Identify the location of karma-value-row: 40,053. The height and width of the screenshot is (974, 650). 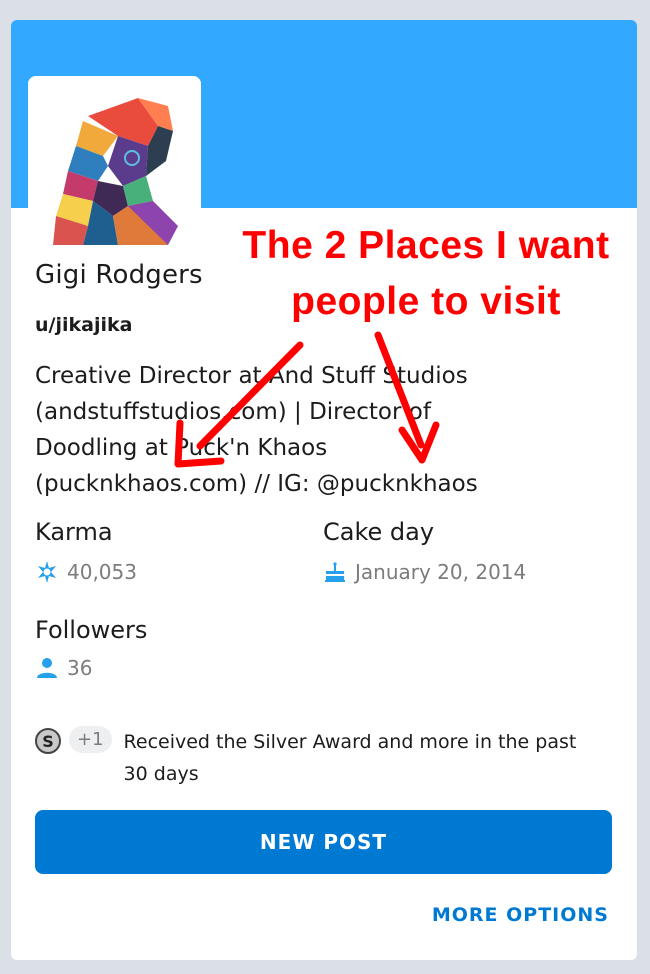
(86, 572).